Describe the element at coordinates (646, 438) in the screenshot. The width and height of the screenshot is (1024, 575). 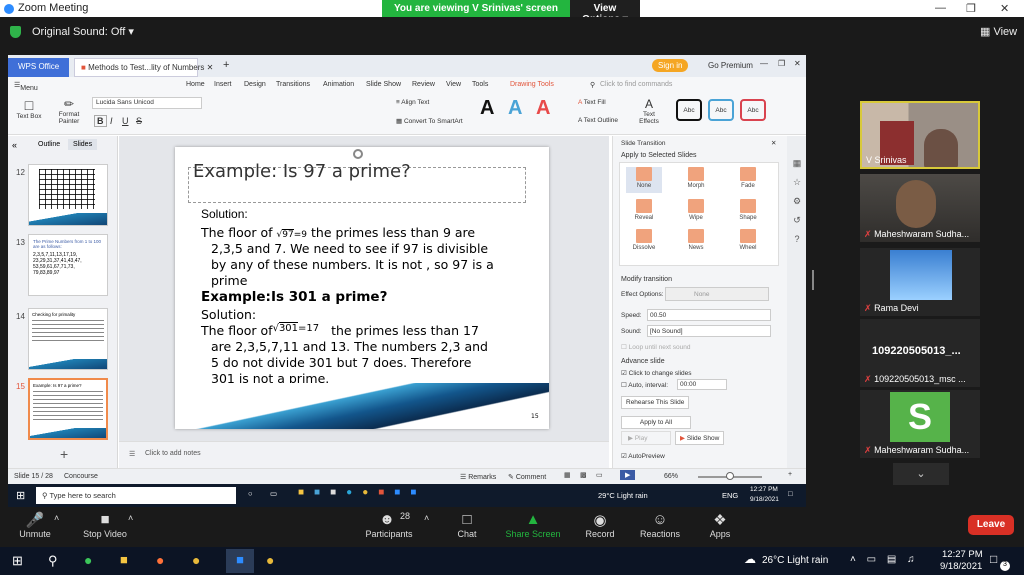
I see `play-button: ▶ Play` at that location.